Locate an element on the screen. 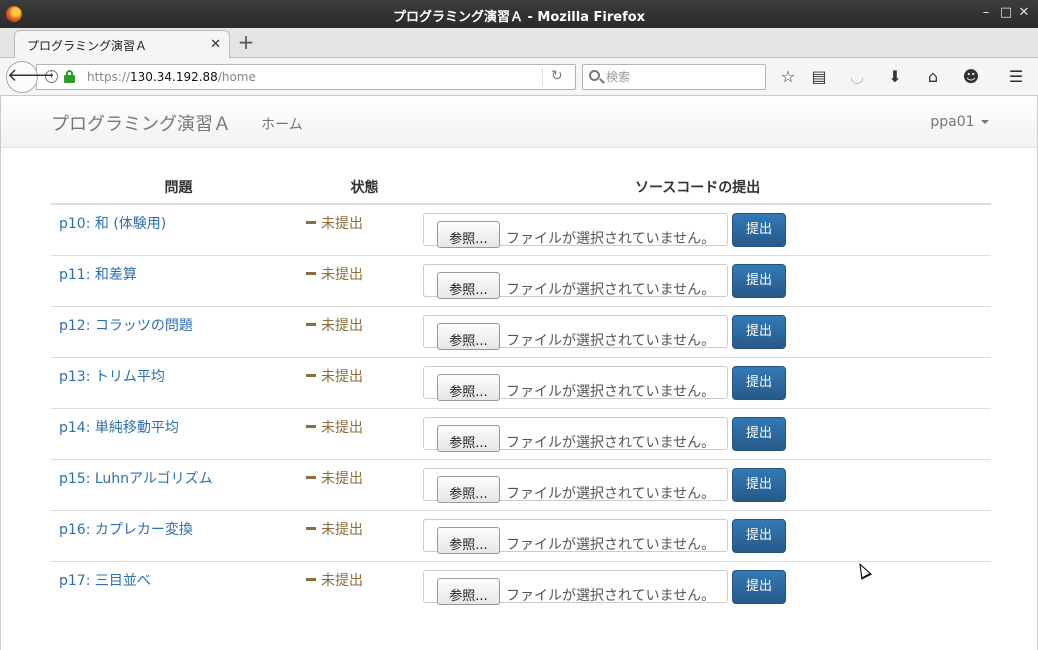 The image size is (1038, 650). table-row: p11: 和差算 未提出 参照... ファイルが選択されていません。 提出 is located at coordinates (521, 280).